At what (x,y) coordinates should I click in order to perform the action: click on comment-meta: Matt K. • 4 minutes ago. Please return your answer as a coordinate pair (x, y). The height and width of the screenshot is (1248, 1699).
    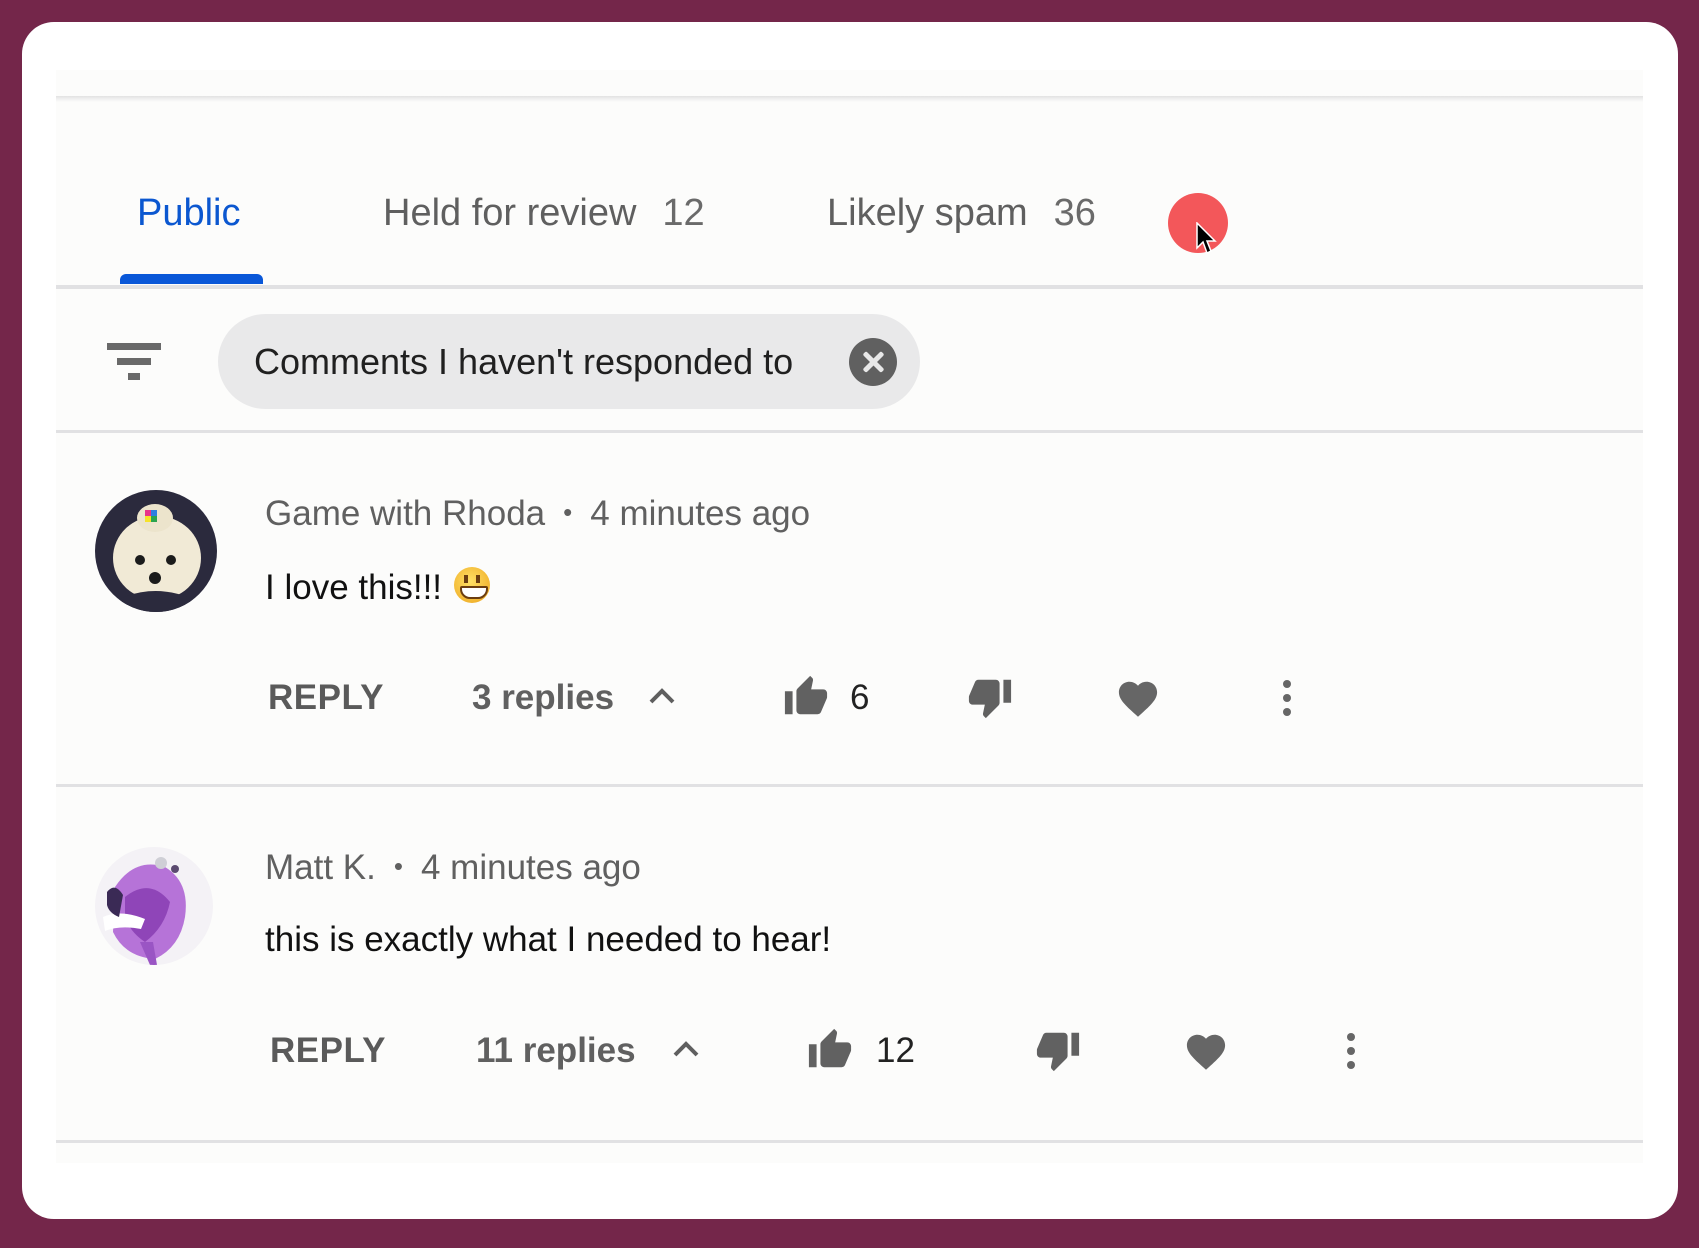
    Looking at the image, I should click on (453, 868).